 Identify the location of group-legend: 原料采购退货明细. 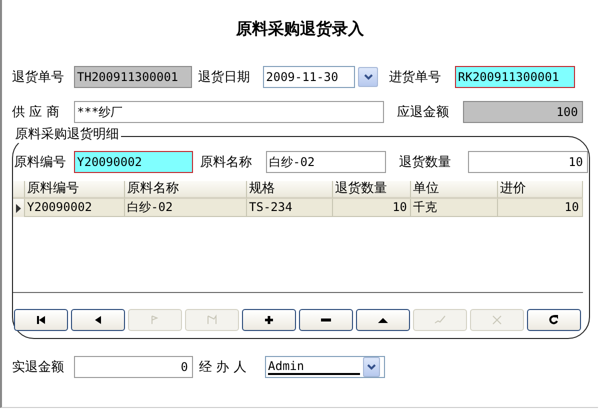
(68, 134).